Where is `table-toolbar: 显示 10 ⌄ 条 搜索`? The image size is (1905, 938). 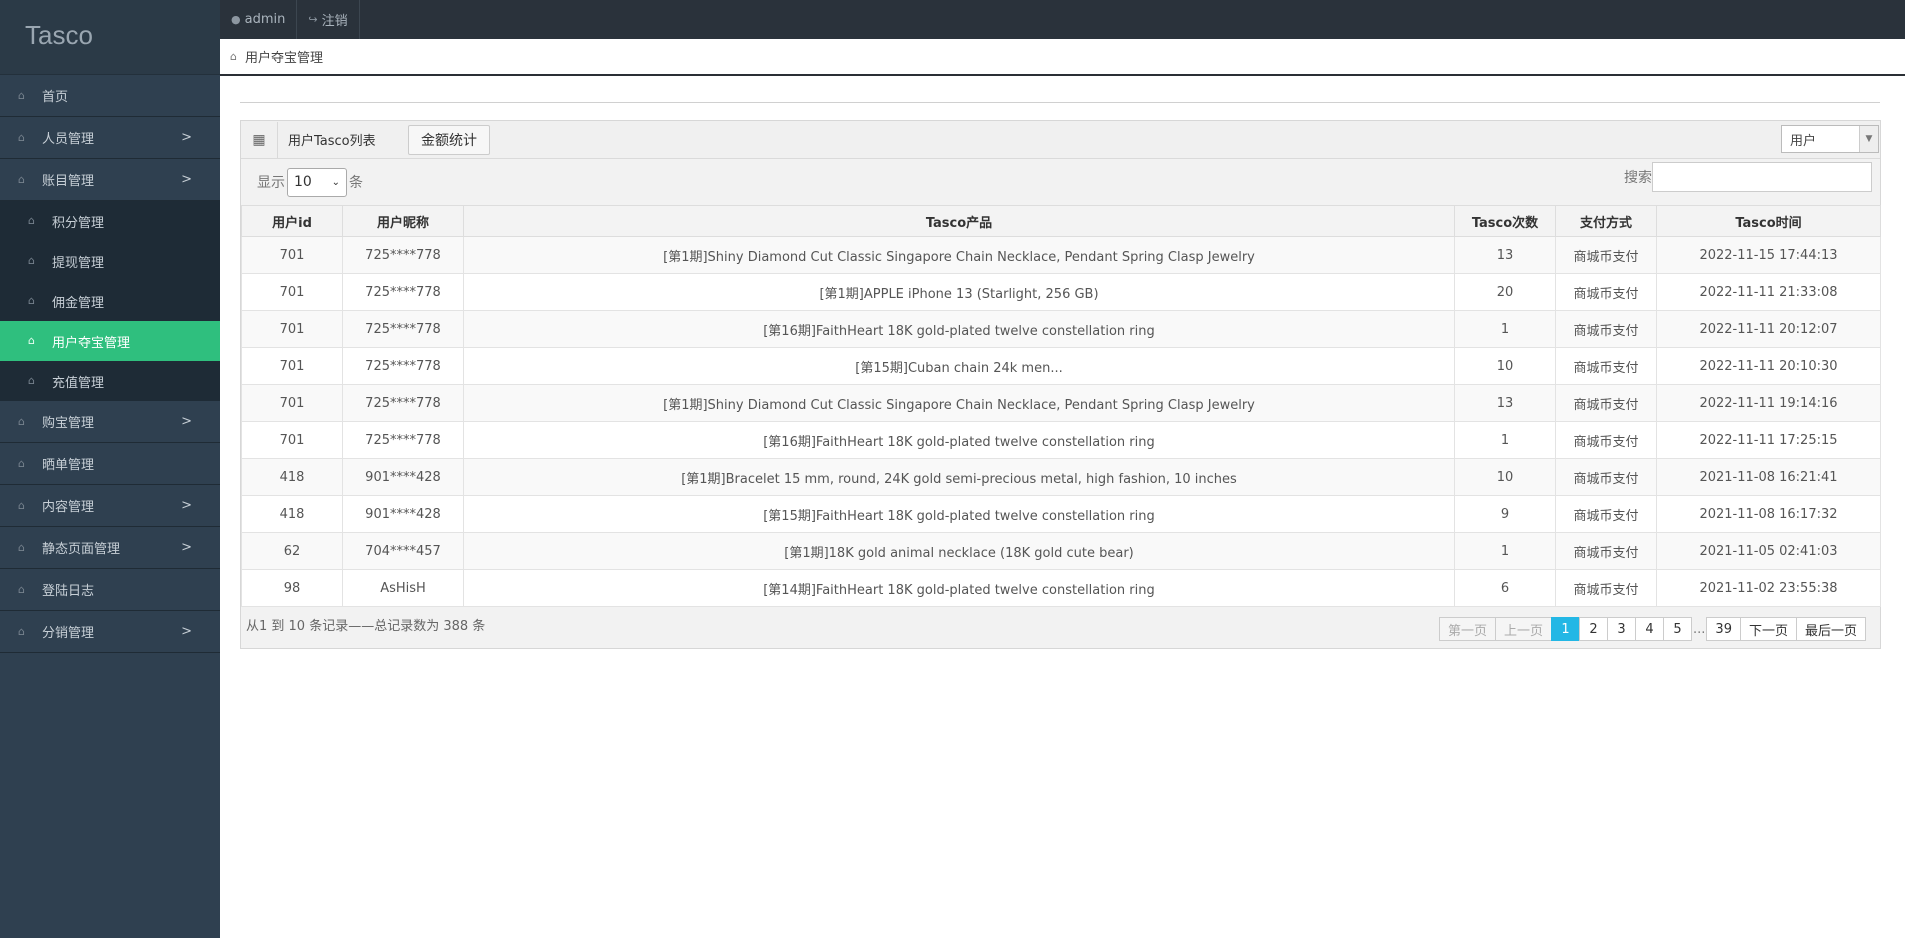
table-toolbar: 显示 10 ⌄ 条 搜索 is located at coordinates (1060, 182).